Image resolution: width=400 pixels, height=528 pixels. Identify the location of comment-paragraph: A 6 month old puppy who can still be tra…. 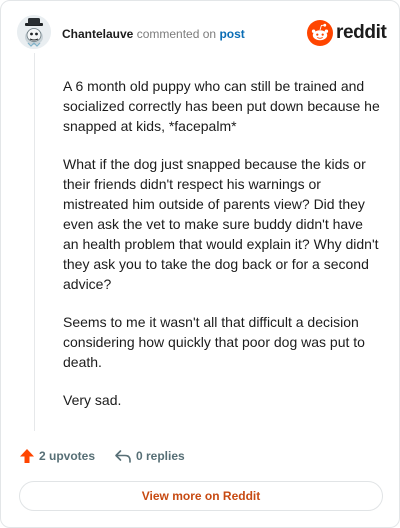
(221, 106).